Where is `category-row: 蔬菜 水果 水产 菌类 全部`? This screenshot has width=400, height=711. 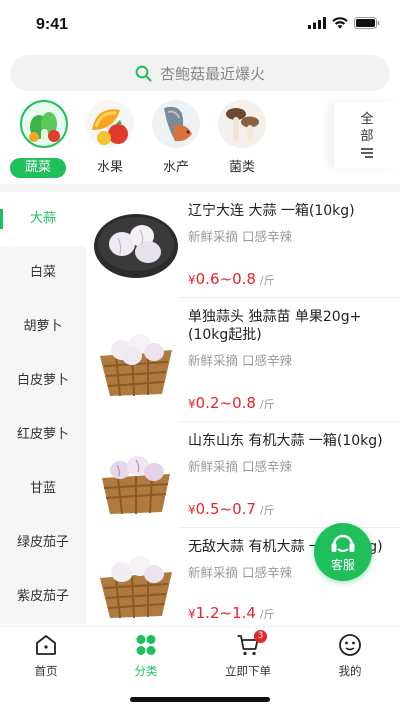 category-row: 蔬菜 水果 水产 菌类 全部 is located at coordinates (200, 137).